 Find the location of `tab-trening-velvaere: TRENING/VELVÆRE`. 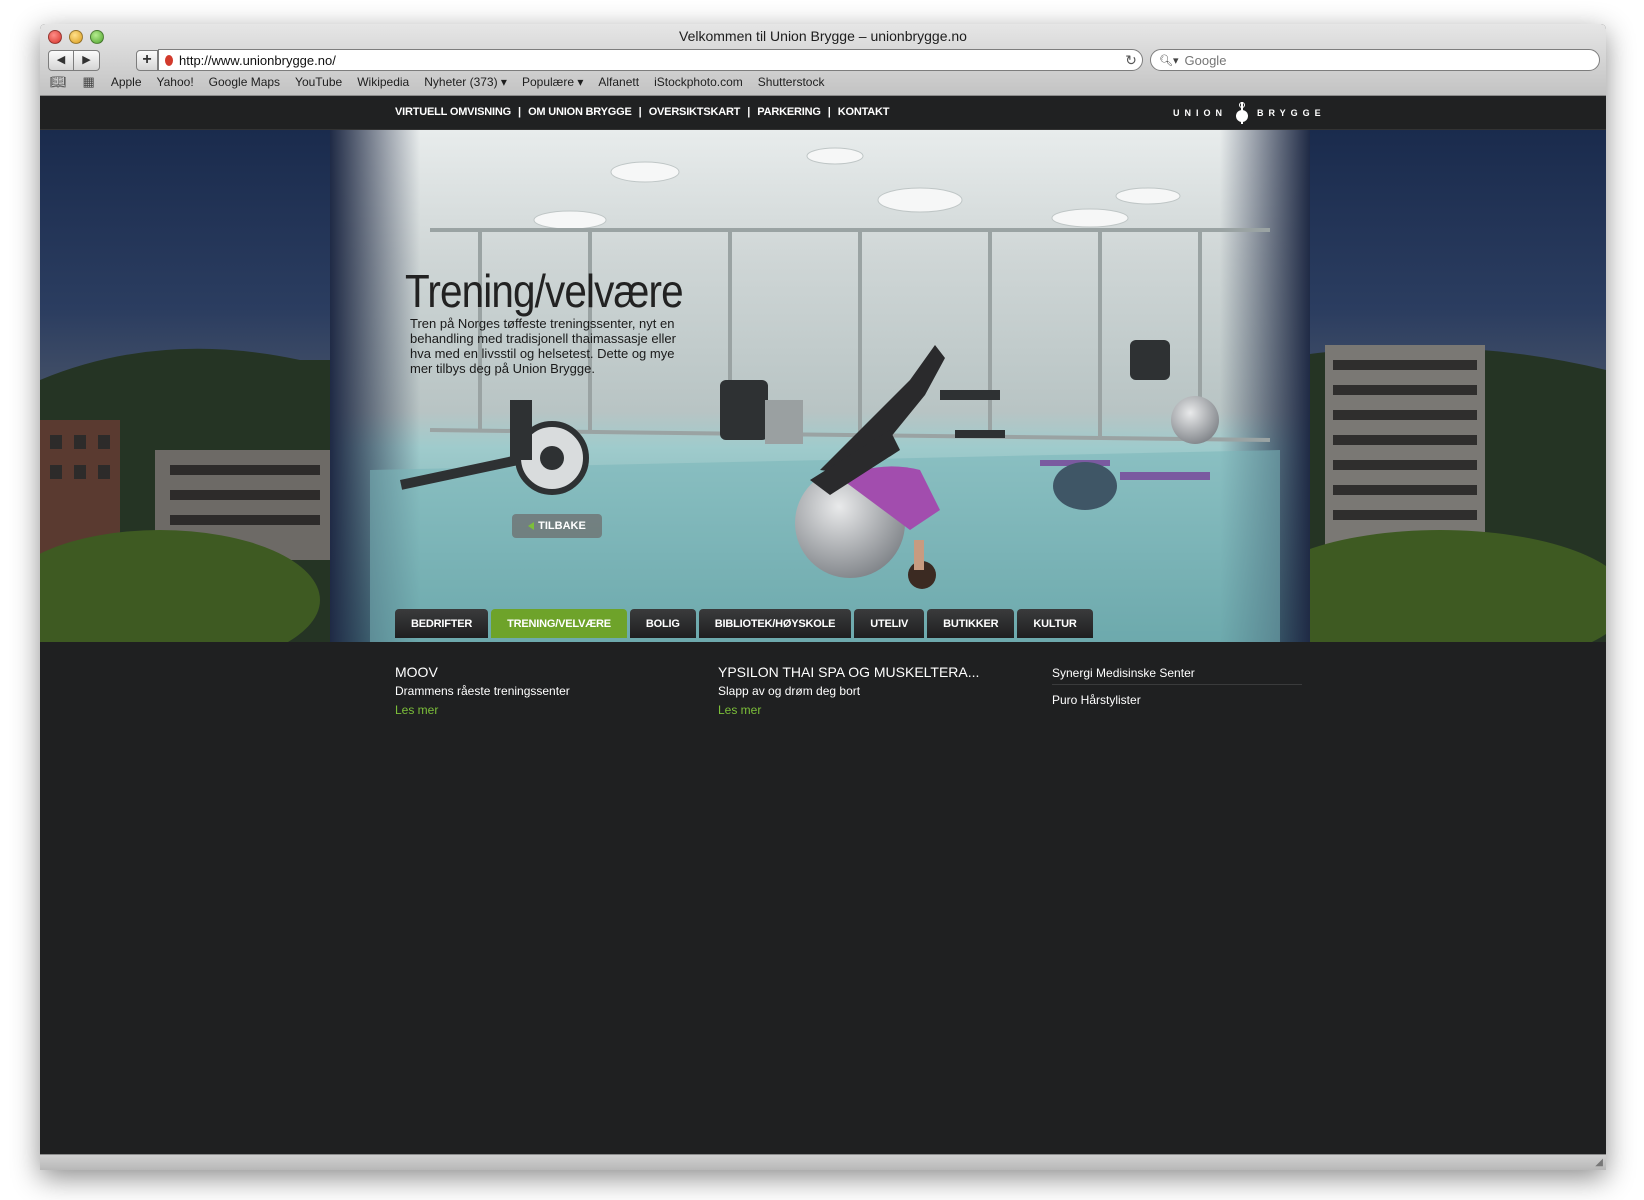

tab-trening-velvaere: TRENING/VELVÆRE is located at coordinates (559, 623).